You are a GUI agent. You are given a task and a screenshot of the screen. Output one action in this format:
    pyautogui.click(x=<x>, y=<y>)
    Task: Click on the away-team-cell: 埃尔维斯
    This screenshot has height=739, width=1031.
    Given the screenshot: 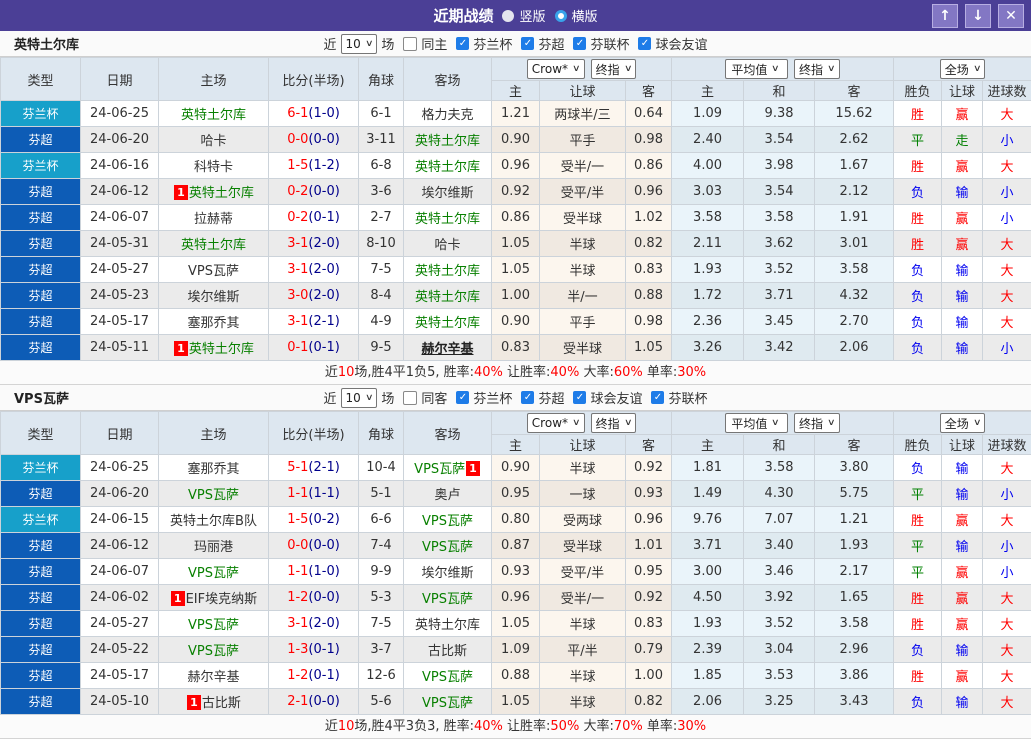 What is the action you would take?
    pyautogui.click(x=448, y=572)
    